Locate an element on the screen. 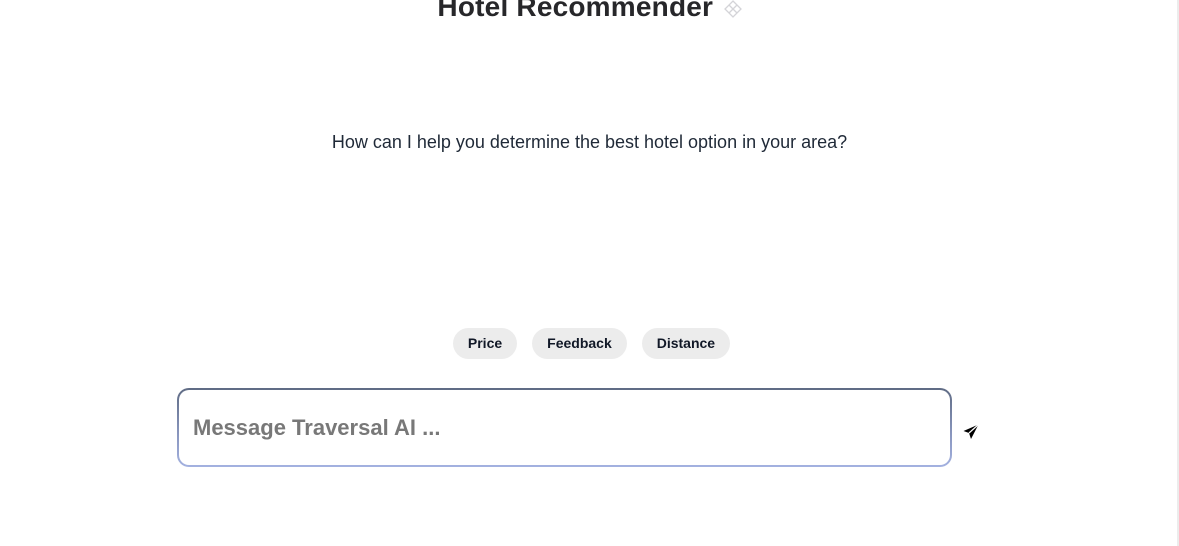 The width and height of the screenshot is (1179, 546). suggestion-chip-distance: Distance is located at coordinates (686, 343).